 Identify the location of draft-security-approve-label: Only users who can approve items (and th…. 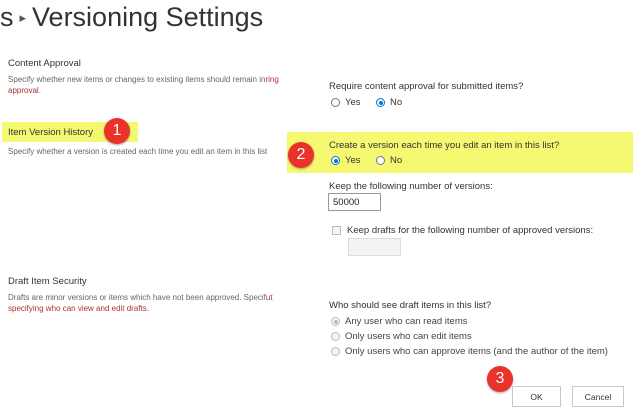
(476, 351).